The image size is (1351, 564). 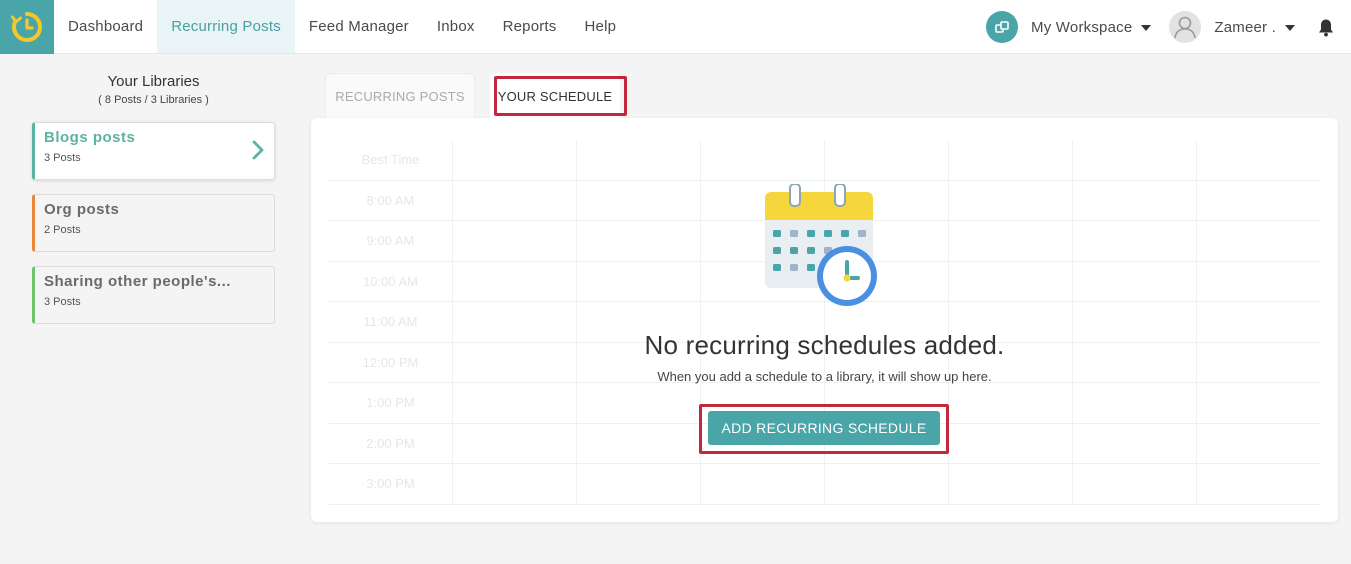 I want to click on workspace-label: My Workspace, so click(x=1082, y=27).